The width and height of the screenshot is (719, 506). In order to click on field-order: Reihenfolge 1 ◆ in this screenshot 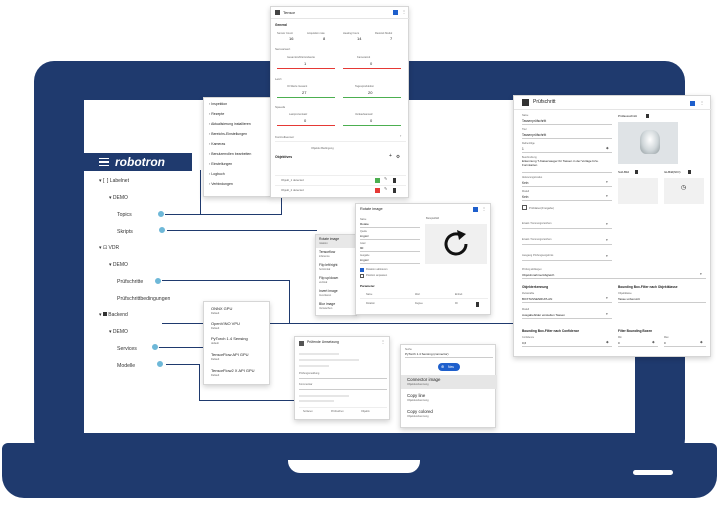, I will do `click(567, 147)`.